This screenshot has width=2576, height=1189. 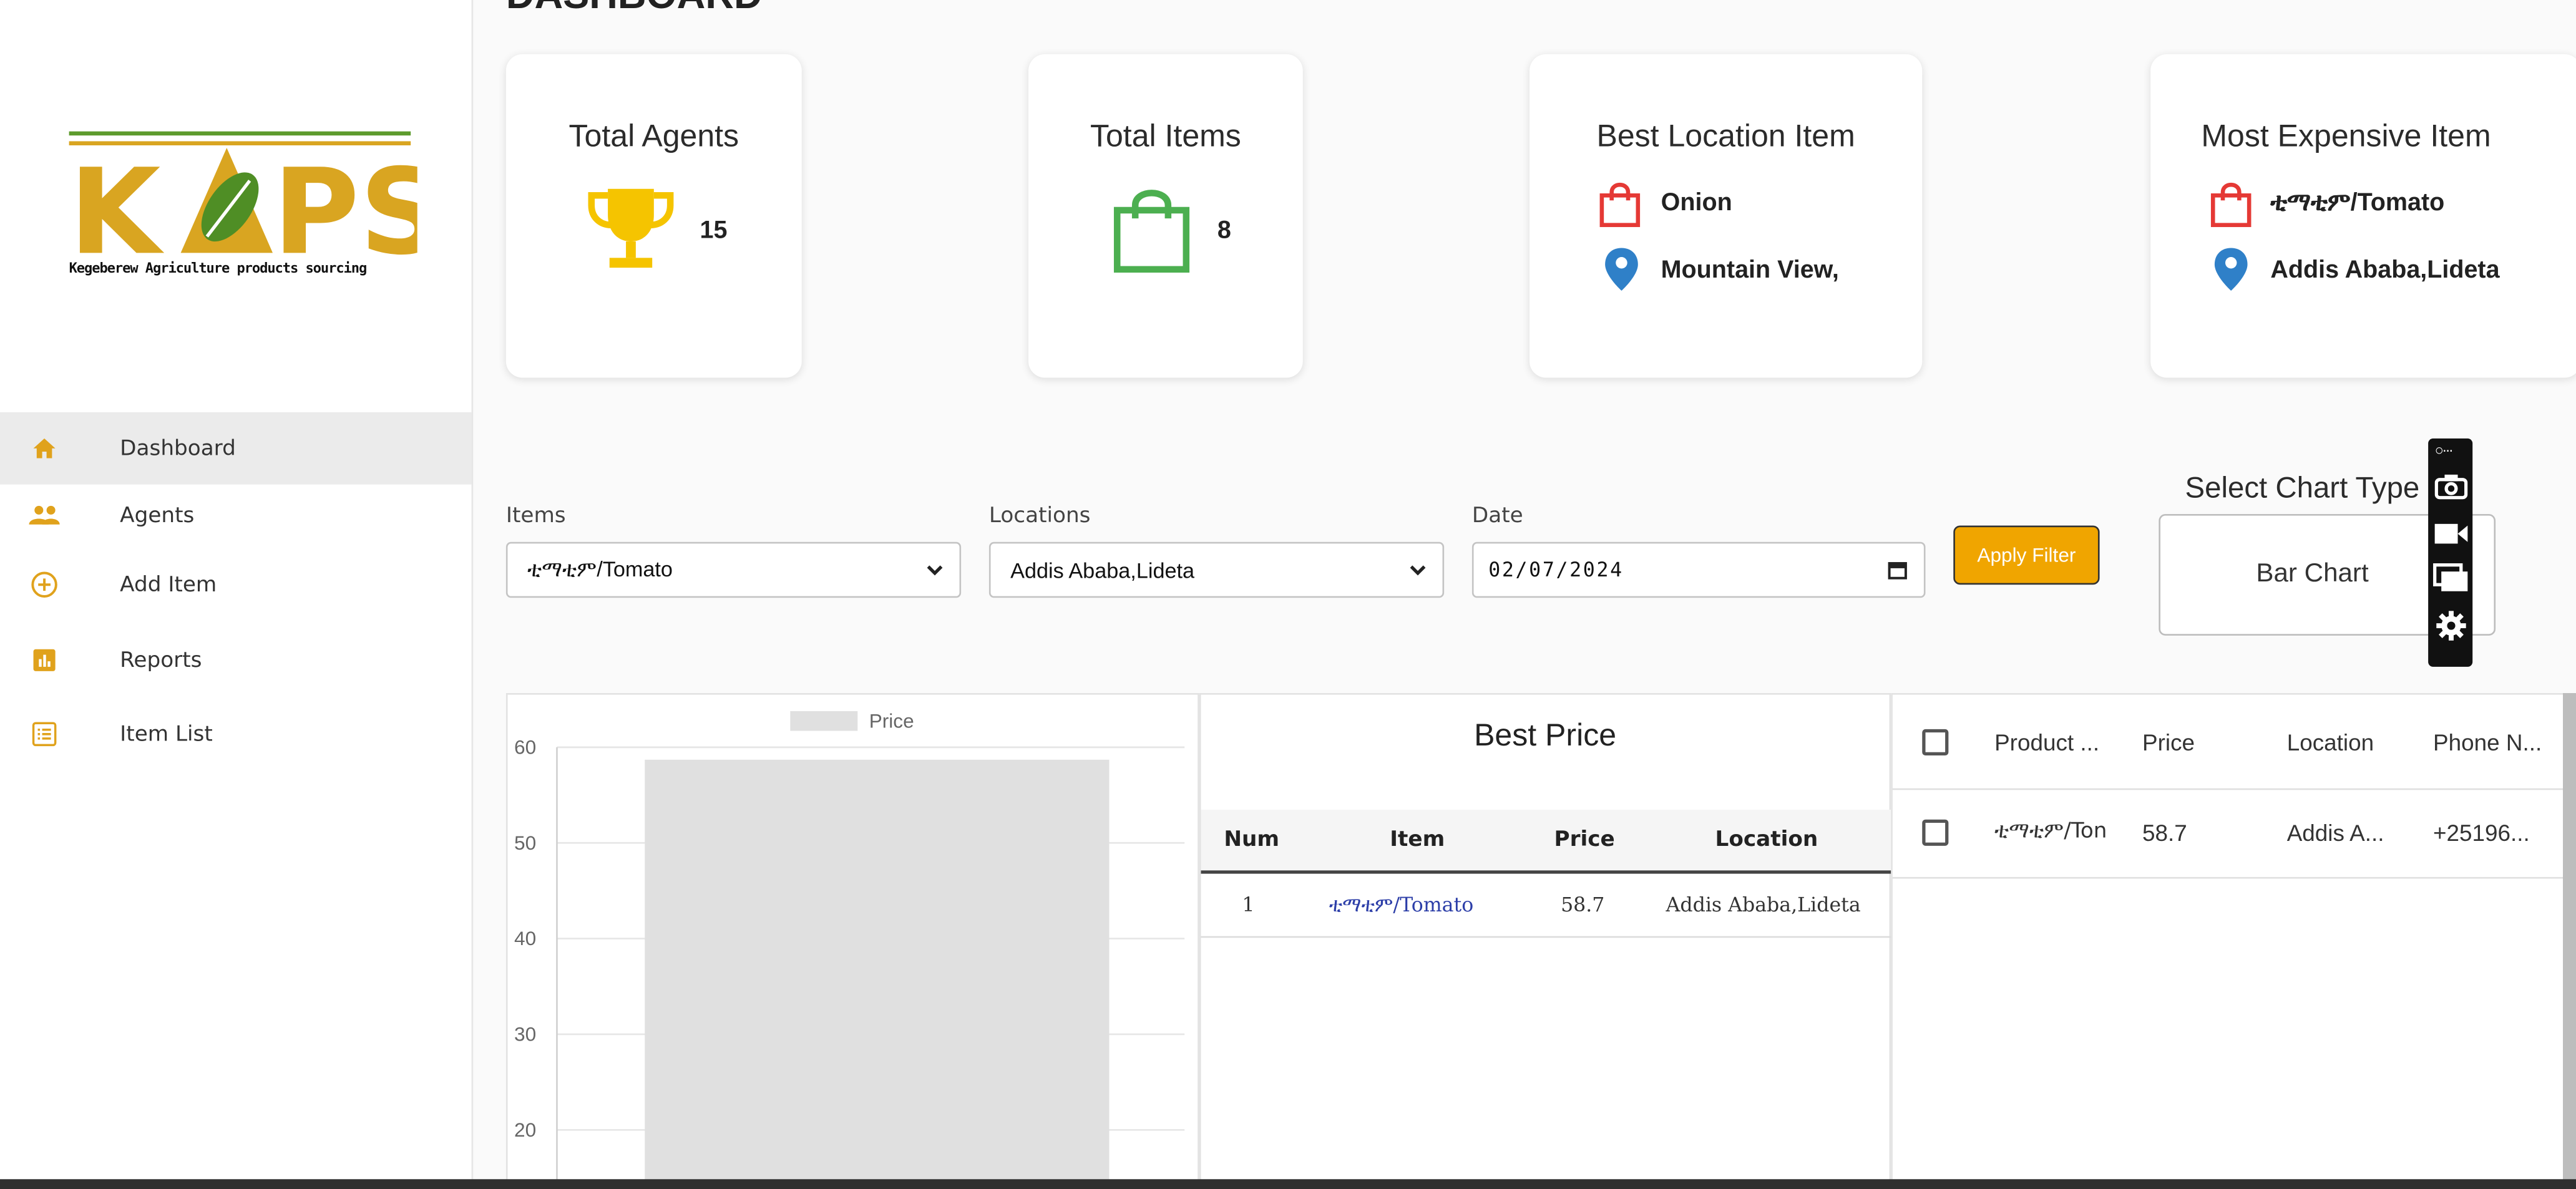 I want to click on sidebar-item-label: Dashboard, so click(x=178, y=448).